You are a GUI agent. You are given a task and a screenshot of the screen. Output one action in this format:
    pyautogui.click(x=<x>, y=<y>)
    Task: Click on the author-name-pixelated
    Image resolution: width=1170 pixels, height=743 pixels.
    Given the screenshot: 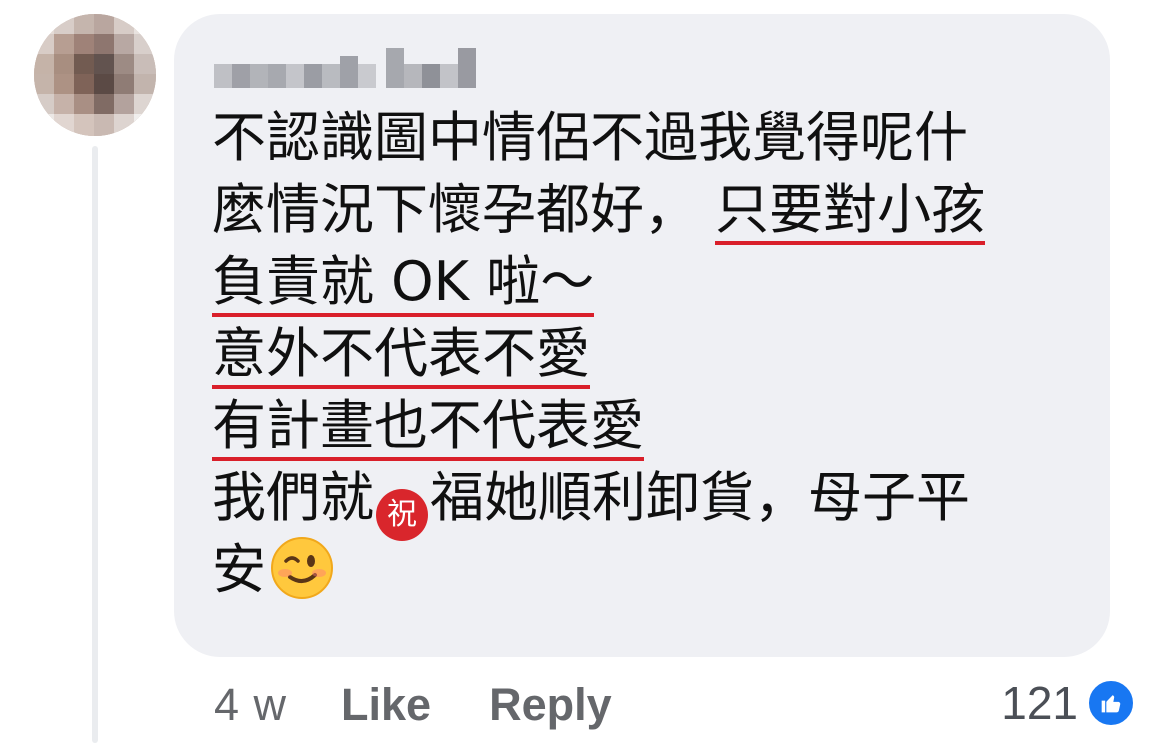 What is the action you would take?
    pyautogui.click(x=348, y=70)
    